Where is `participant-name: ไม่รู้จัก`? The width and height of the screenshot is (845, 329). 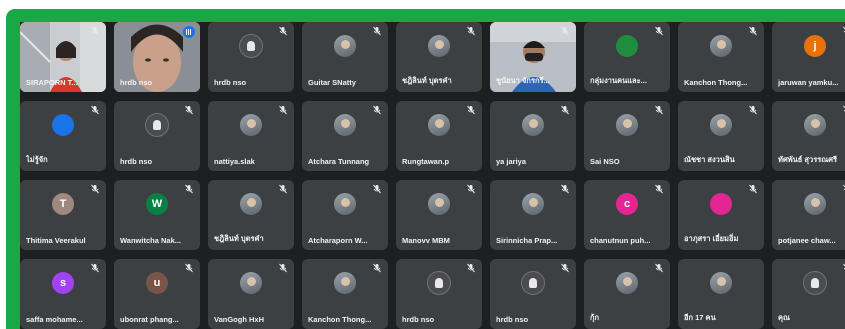
participant-name: ไม่รู้จัก is located at coordinates (37, 159).